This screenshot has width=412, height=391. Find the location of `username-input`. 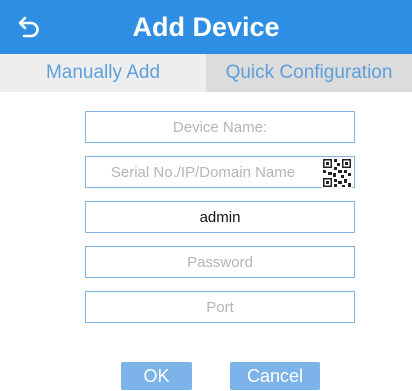

username-input is located at coordinates (220, 217).